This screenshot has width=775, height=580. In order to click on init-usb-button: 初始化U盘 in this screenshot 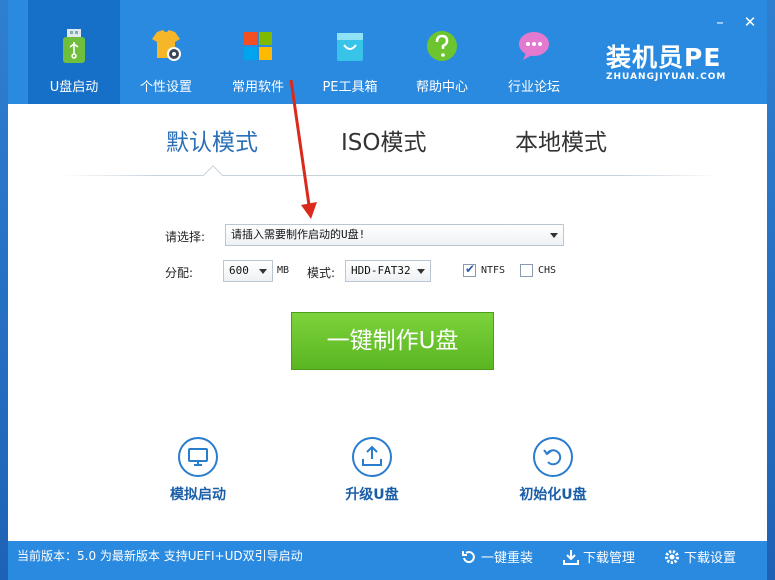, I will do `click(553, 470)`.